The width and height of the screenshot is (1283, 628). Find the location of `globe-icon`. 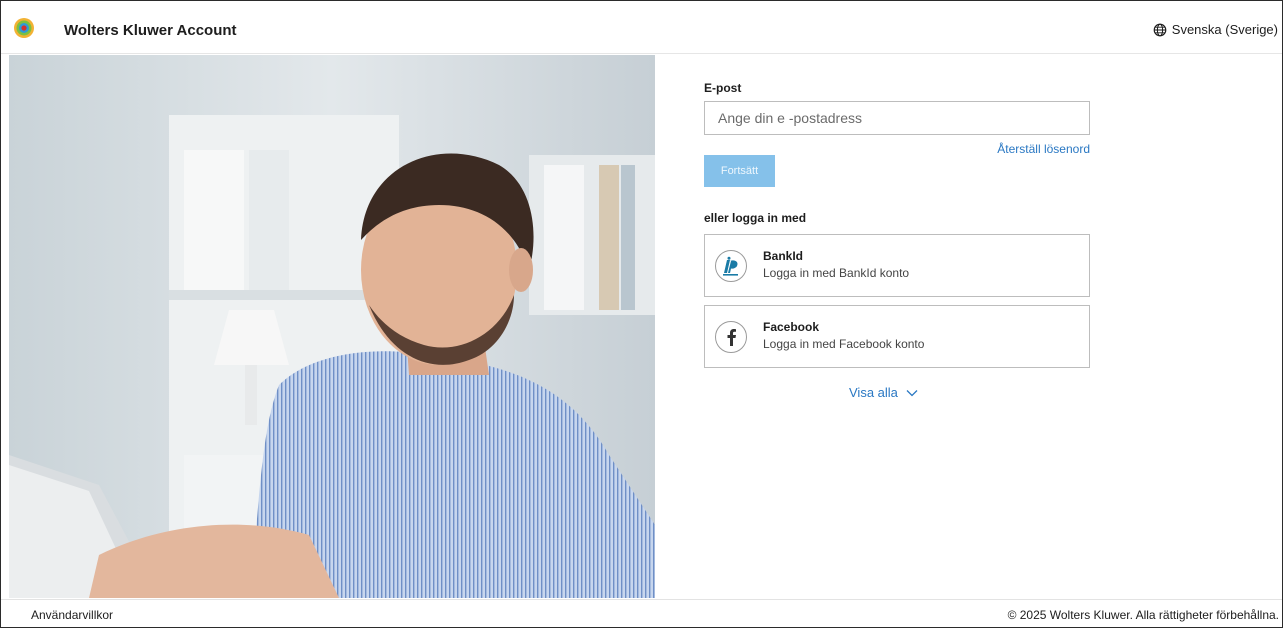

globe-icon is located at coordinates (1160, 29).